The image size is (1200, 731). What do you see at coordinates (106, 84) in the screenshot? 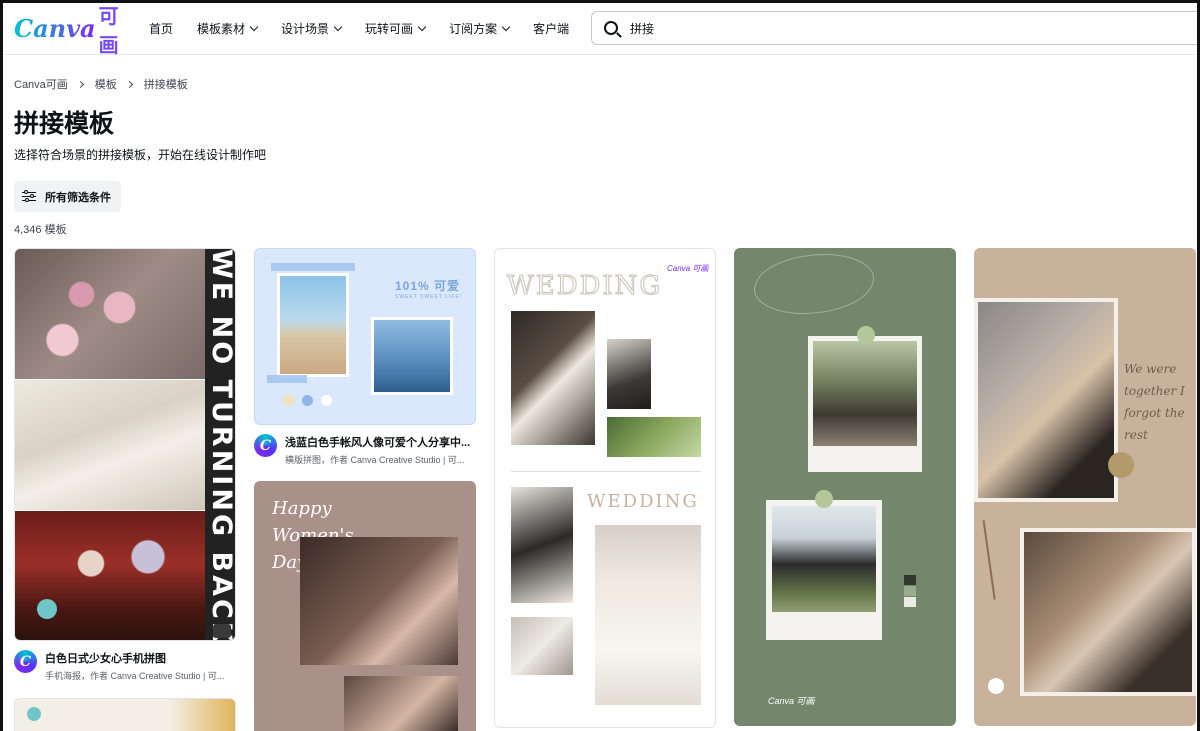
I see `breadcrumb-templates: 模板` at bounding box center [106, 84].